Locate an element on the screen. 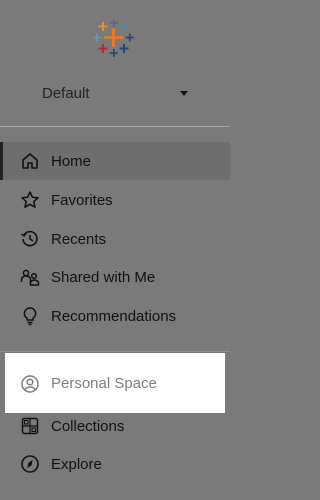 Image resolution: width=320 pixels, height=500 pixels. compass-icon is located at coordinates (30, 464).